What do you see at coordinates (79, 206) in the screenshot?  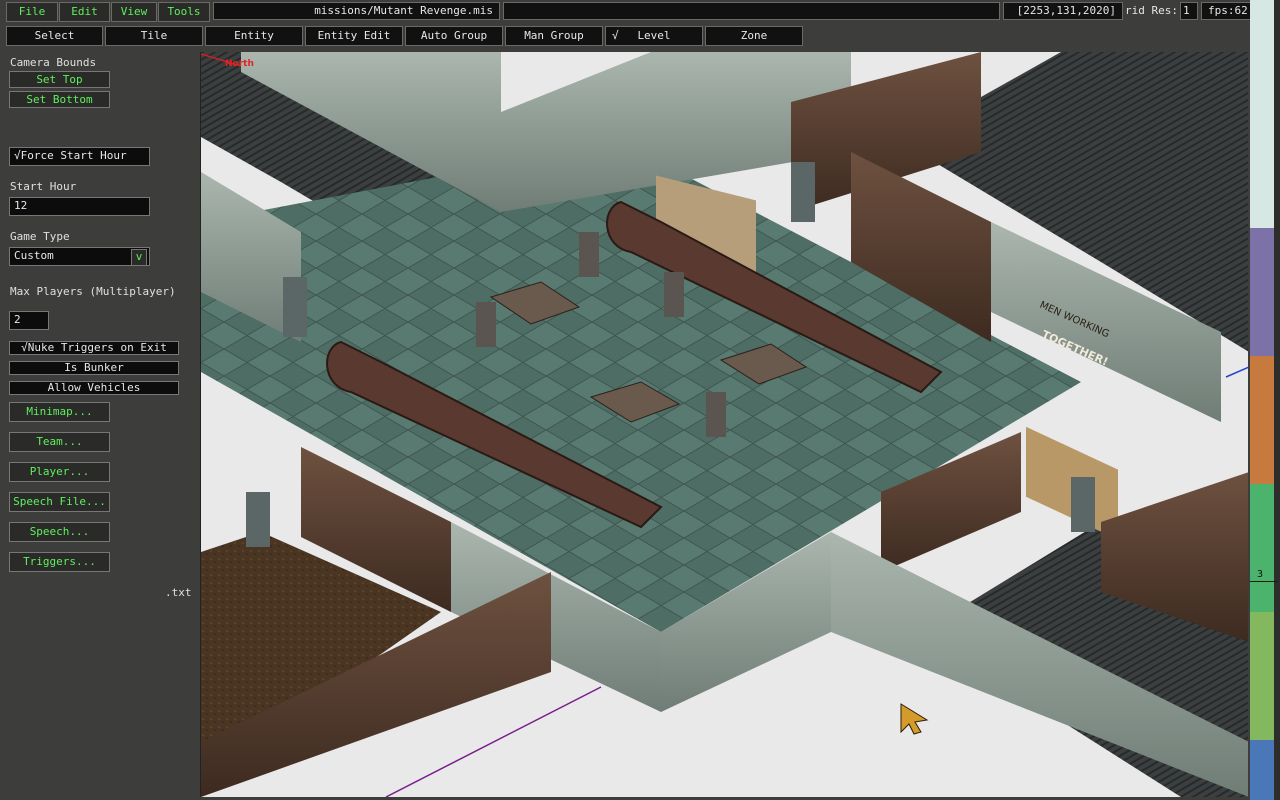 I see `start-hour-input: 12` at bounding box center [79, 206].